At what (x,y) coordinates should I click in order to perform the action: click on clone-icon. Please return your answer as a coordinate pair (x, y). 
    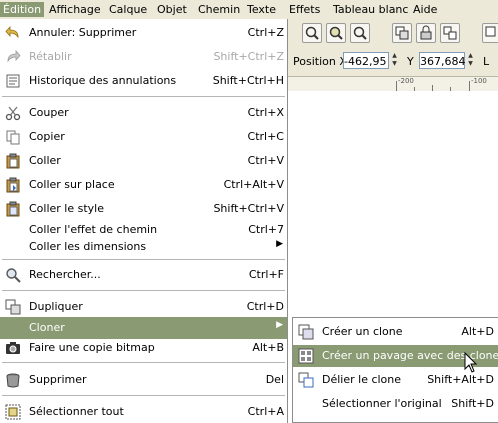
    Looking at the image, I should click on (306, 332).